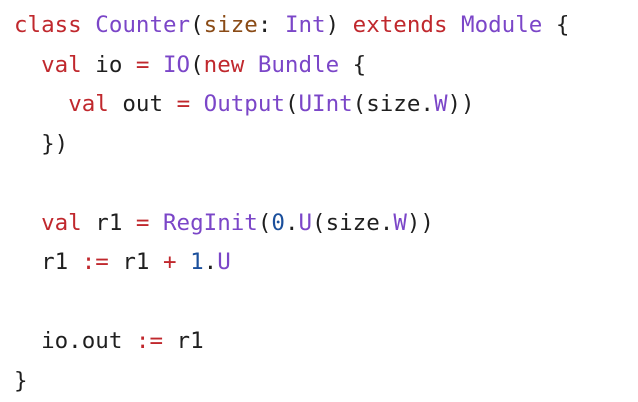 The width and height of the screenshot is (638, 402). I want to click on keyword-token: new, so click(224, 64).